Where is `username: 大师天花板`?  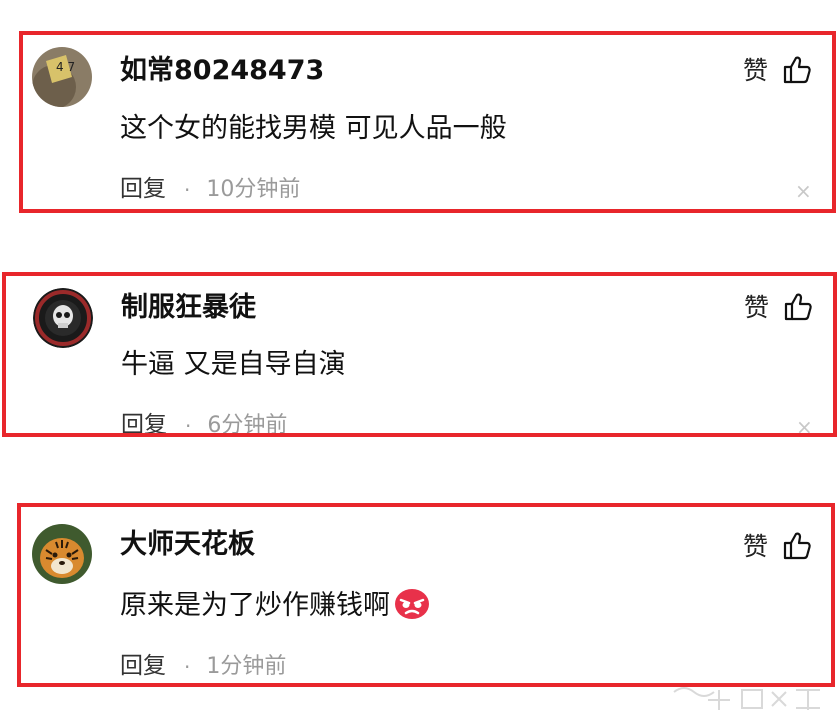 username: 大师天花板 is located at coordinates (187, 544).